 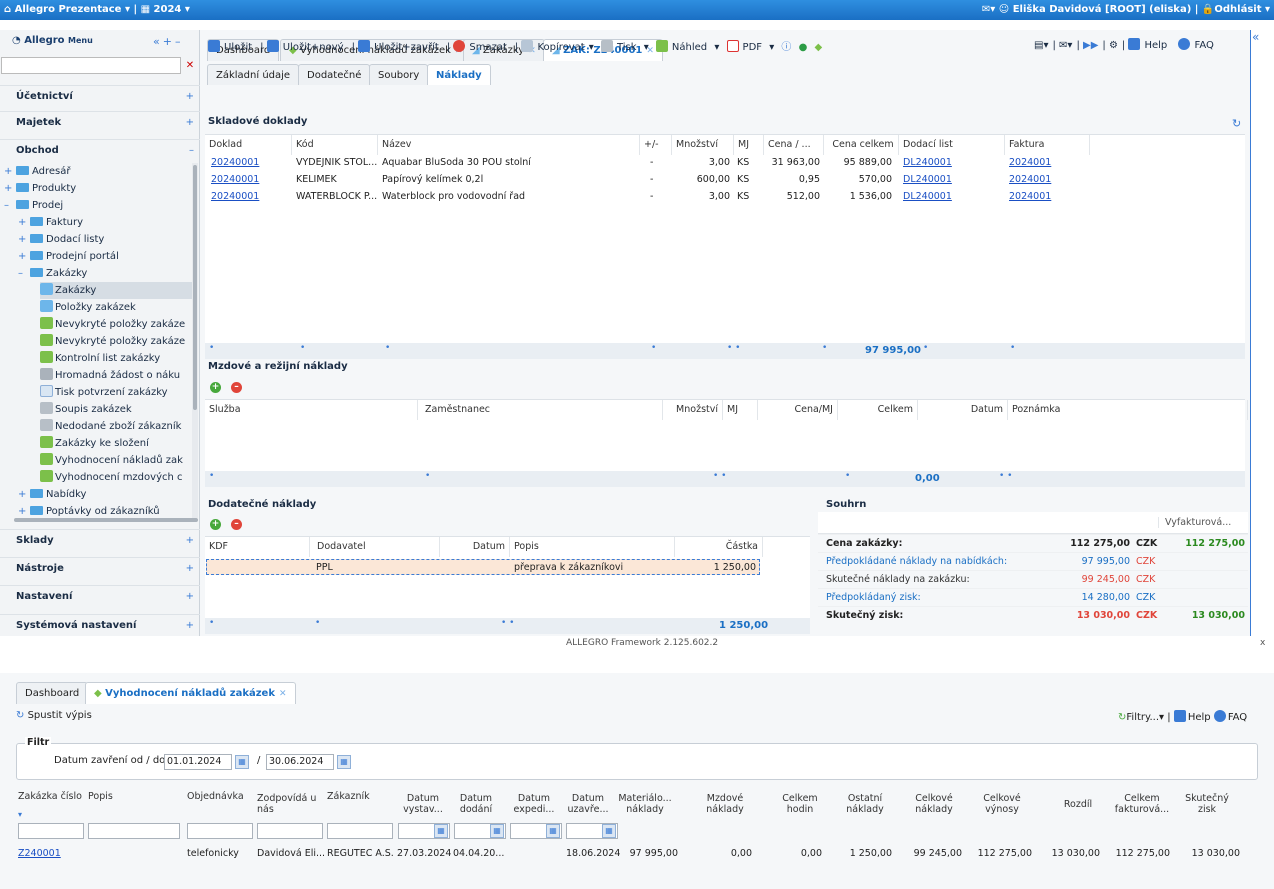 I want to click on tree-item-nevykryte-2: Nevykryté položky zakáze, so click(x=112, y=341).